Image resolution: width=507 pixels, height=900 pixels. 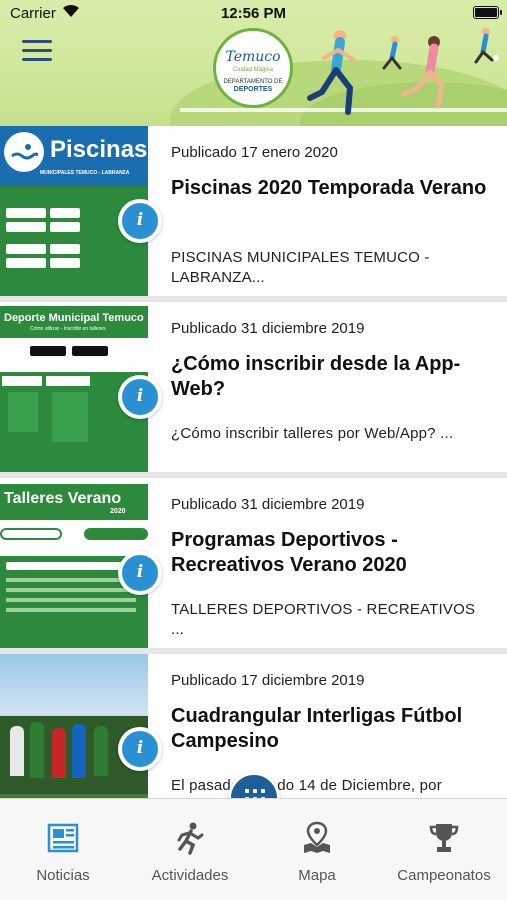 I want to click on logo-dept-name: DEPORTES, so click(x=253, y=89).